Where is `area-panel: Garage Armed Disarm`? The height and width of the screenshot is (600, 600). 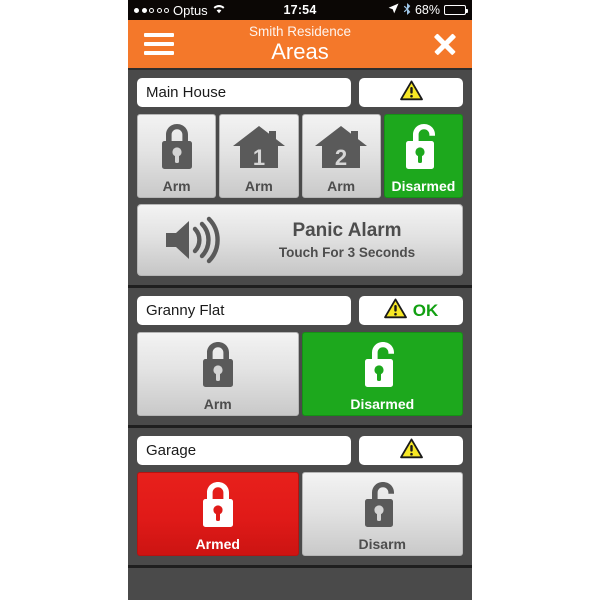 area-panel: Garage Armed Disarm is located at coordinates (300, 498).